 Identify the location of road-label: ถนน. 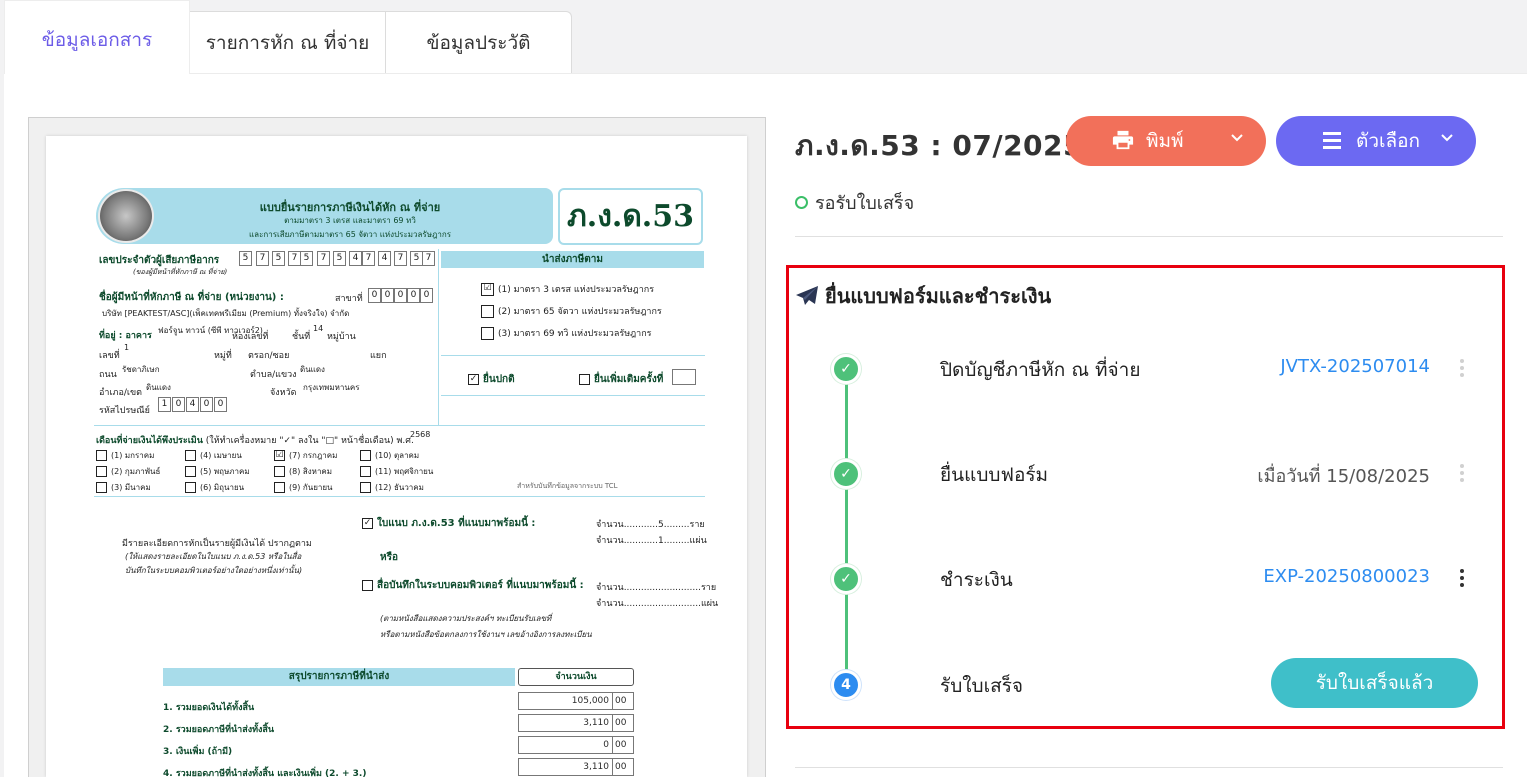
(108, 375).